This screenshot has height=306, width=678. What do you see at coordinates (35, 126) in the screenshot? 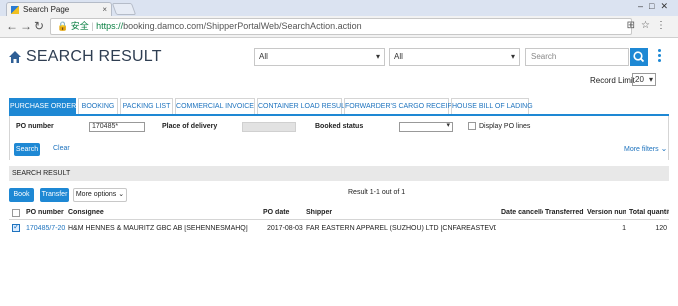
I see `po-number-label: PO number` at bounding box center [35, 126].